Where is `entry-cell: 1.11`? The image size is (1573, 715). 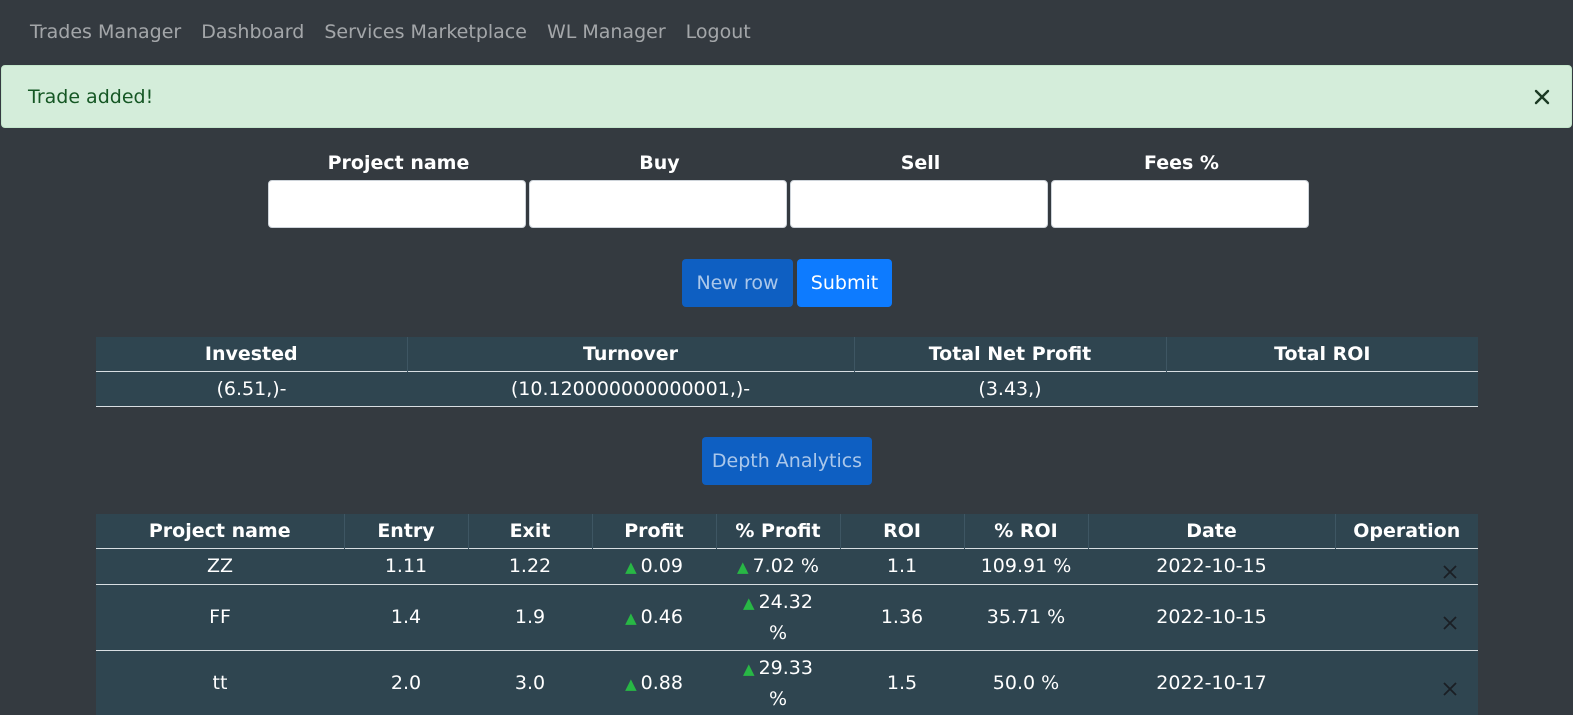
entry-cell: 1.11 is located at coordinates (406, 566).